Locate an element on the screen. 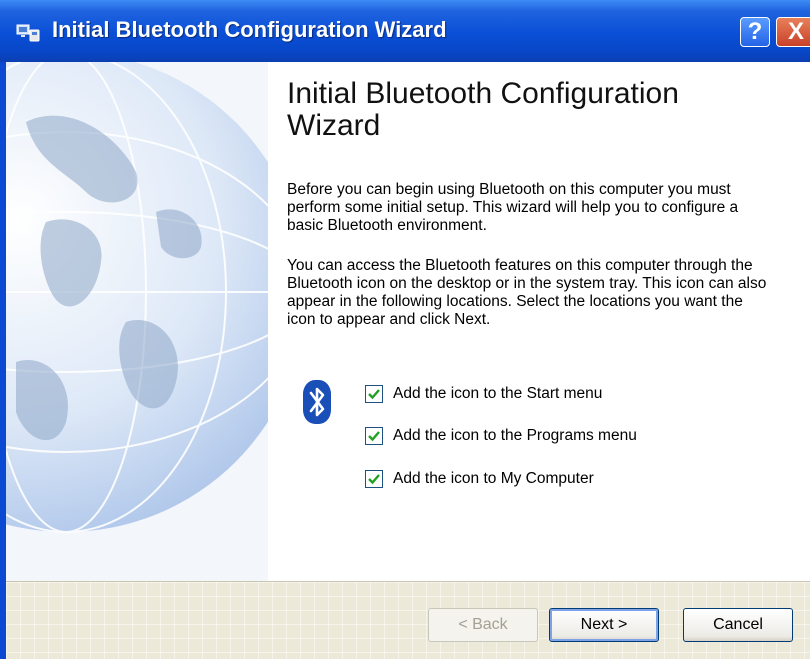  start-menu-label: Add the icon to the Start menu is located at coordinates (497, 394).